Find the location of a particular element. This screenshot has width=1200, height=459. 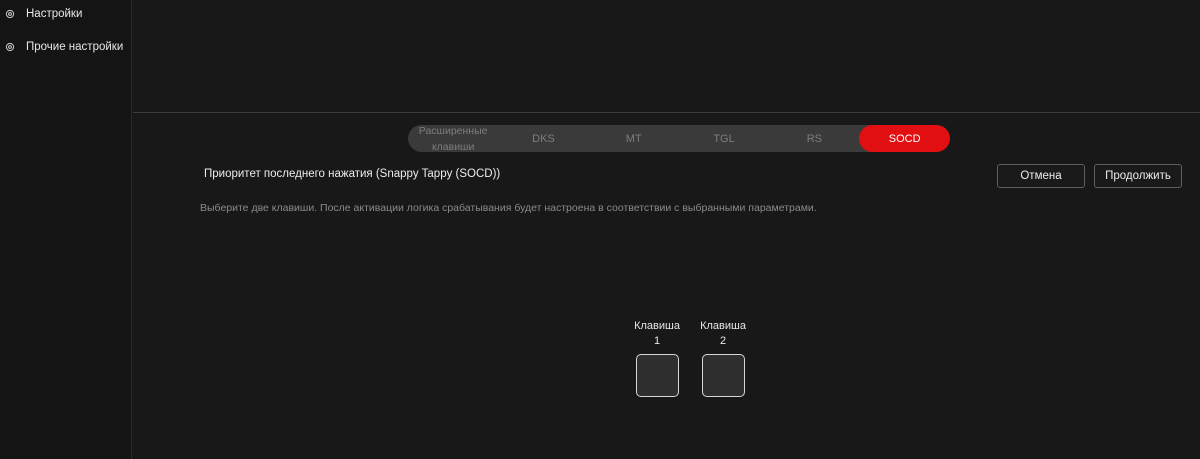

continue-button: Продолжить is located at coordinates (1138, 176).